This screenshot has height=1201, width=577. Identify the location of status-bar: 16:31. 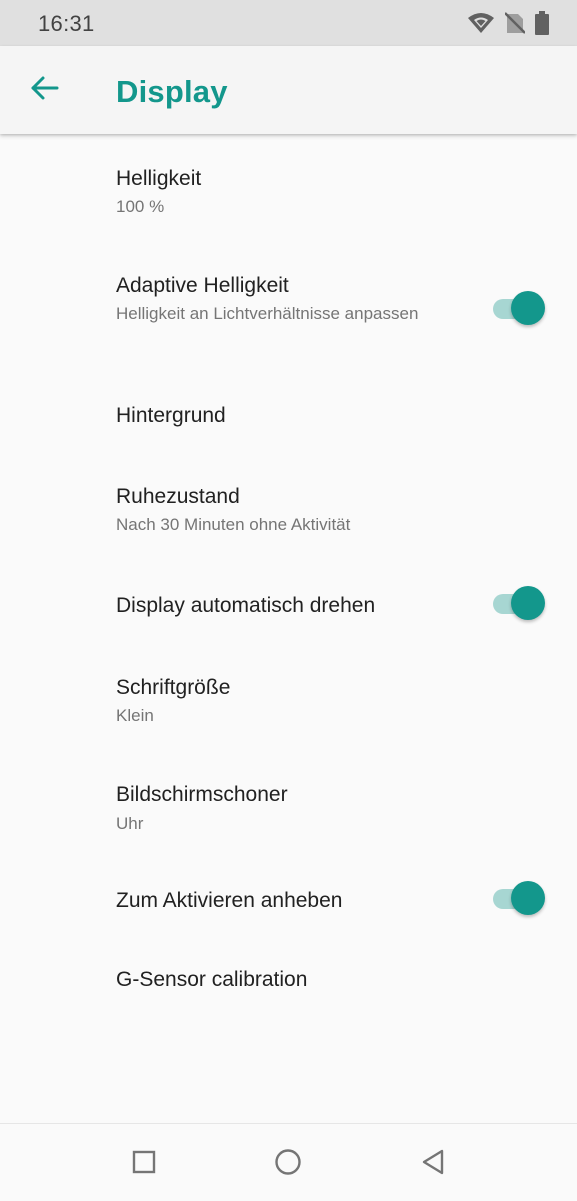
(288, 23).